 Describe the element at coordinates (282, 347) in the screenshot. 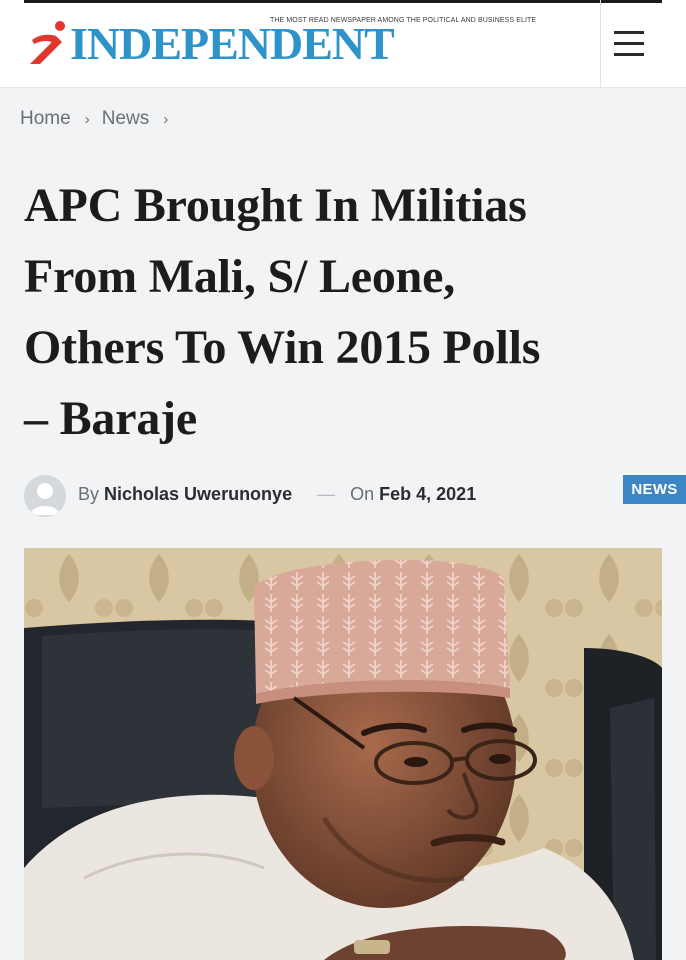

I see `title-line: Others To Win 2015 Polls` at that location.